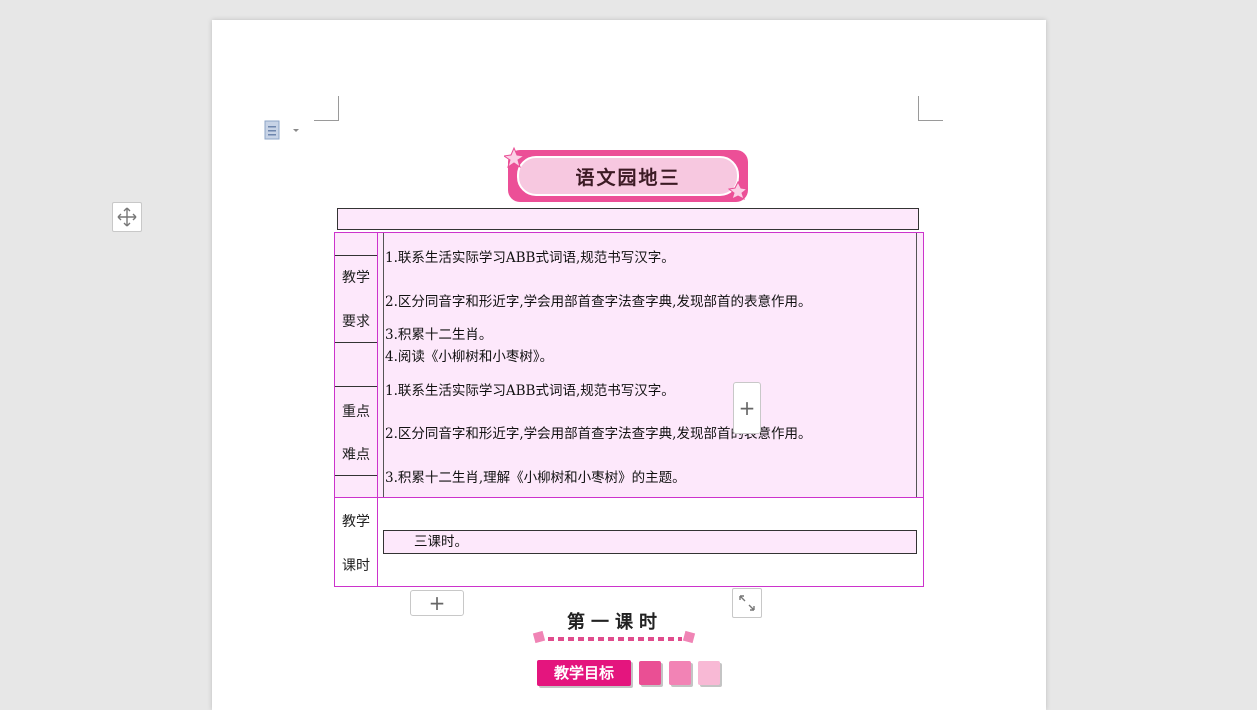 The height and width of the screenshot is (710, 1257). I want to click on crop-mark-top-right, so click(930, 108).